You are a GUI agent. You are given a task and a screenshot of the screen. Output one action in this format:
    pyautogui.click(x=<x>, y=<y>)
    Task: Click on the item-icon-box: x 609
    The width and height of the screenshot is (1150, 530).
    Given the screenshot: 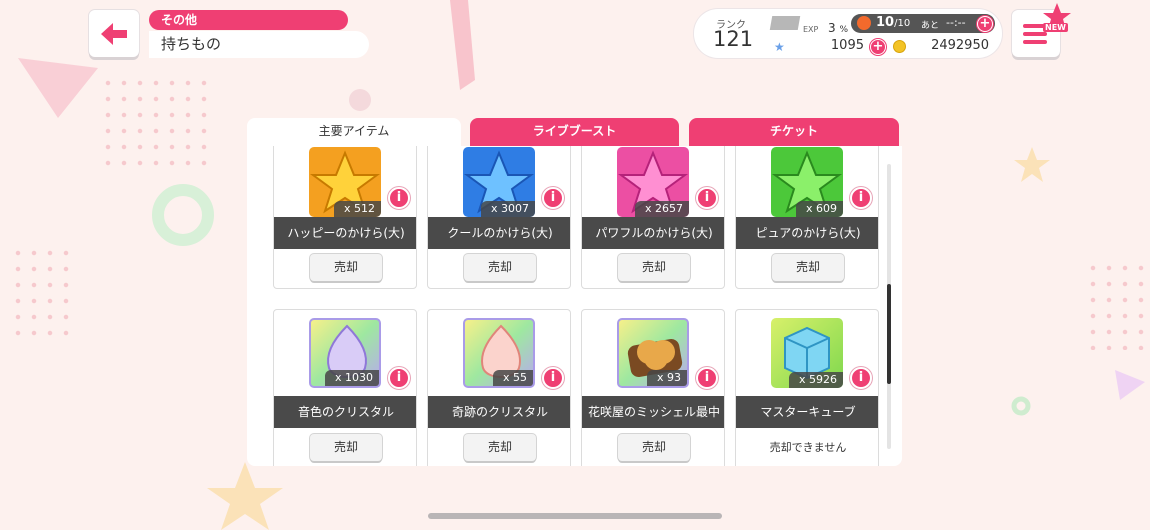 What is the action you would take?
    pyautogui.click(x=807, y=182)
    